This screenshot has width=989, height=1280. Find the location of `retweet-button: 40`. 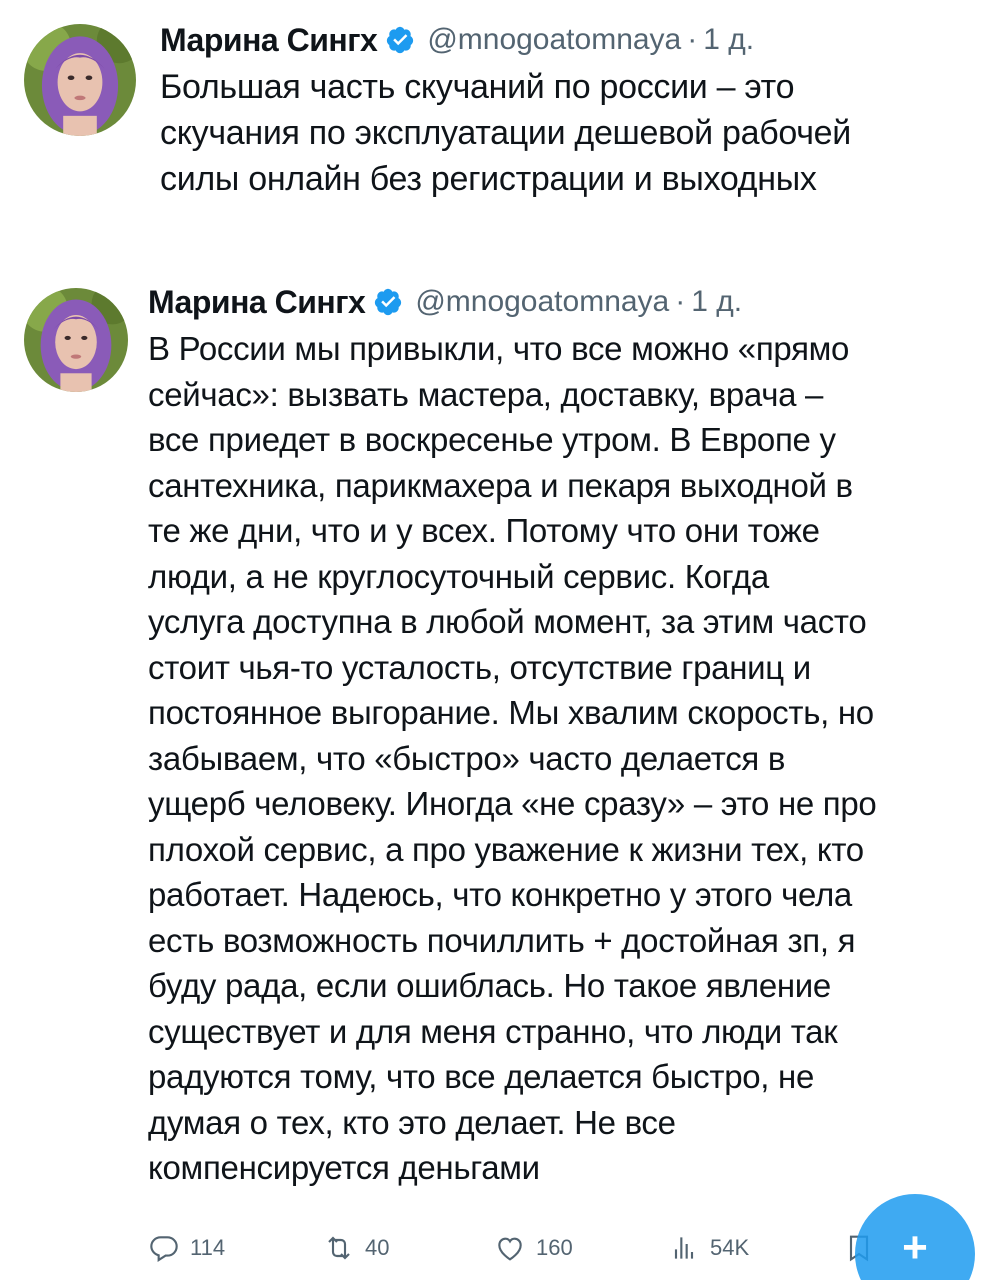

retweet-button: 40 is located at coordinates (356, 1248).